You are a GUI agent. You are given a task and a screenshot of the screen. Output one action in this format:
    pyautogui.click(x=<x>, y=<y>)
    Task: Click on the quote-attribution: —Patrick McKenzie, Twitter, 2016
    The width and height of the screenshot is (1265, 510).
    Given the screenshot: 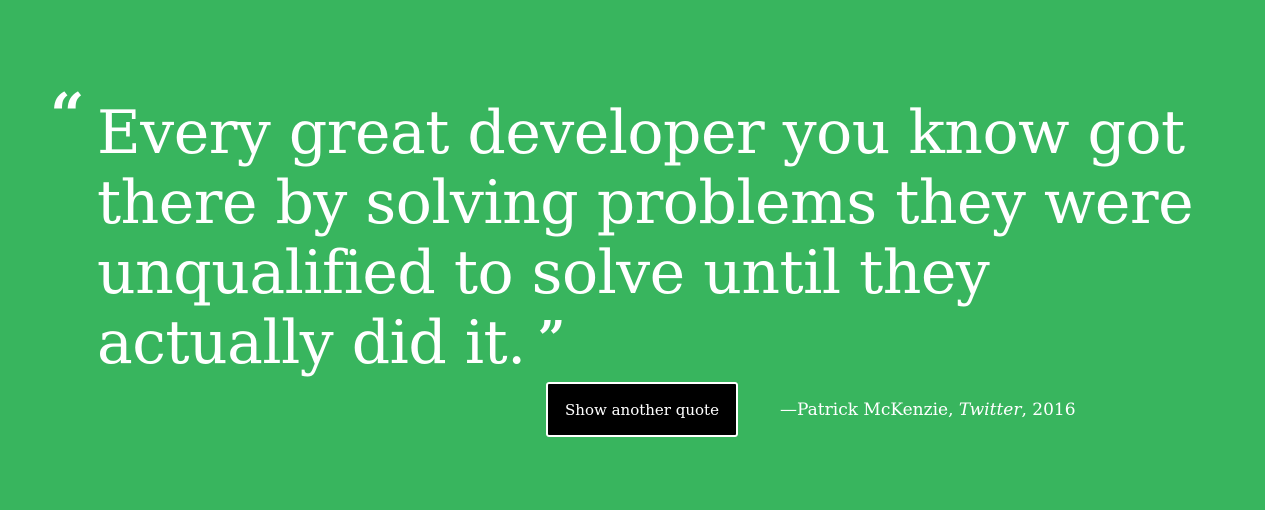 What is the action you would take?
    pyautogui.click(x=928, y=410)
    